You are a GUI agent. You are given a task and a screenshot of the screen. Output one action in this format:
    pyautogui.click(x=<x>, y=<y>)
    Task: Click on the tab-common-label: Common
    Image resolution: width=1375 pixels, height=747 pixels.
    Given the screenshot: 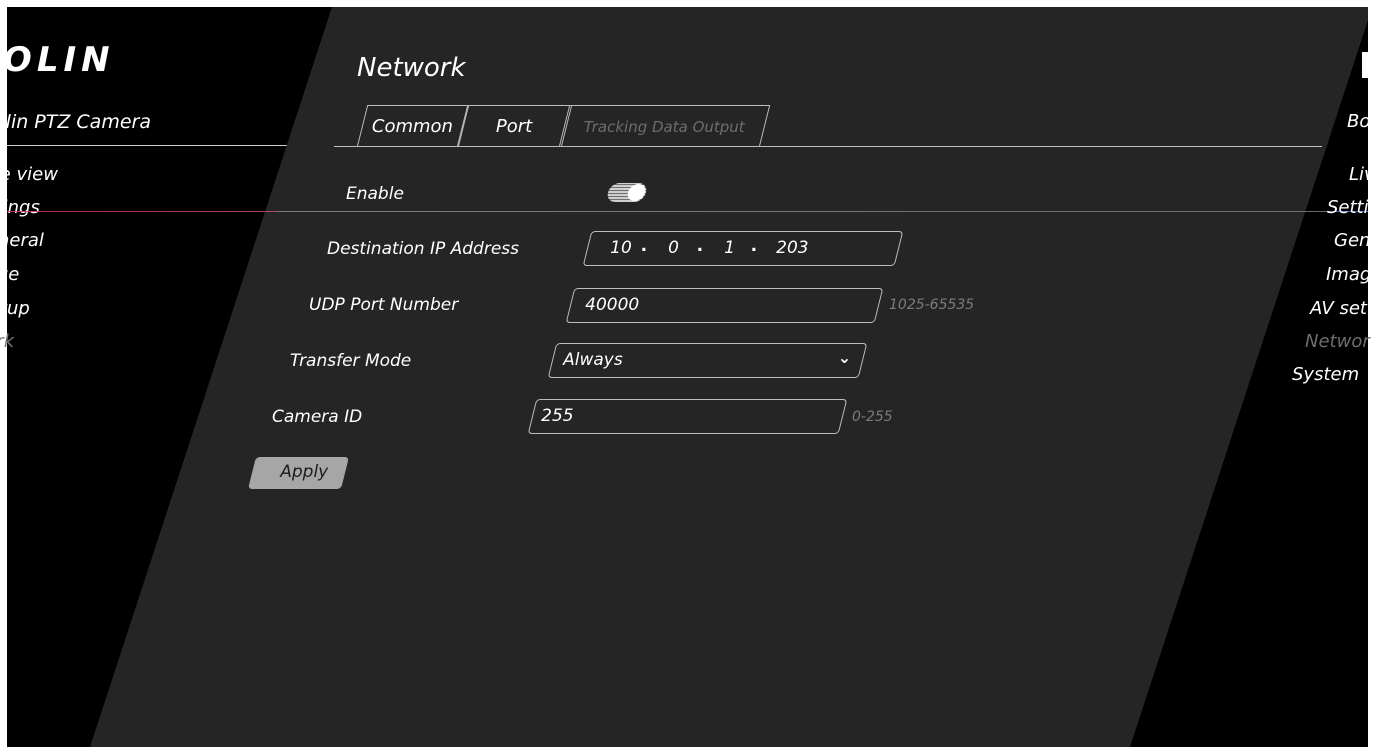 What is the action you would take?
    pyautogui.click(x=413, y=126)
    